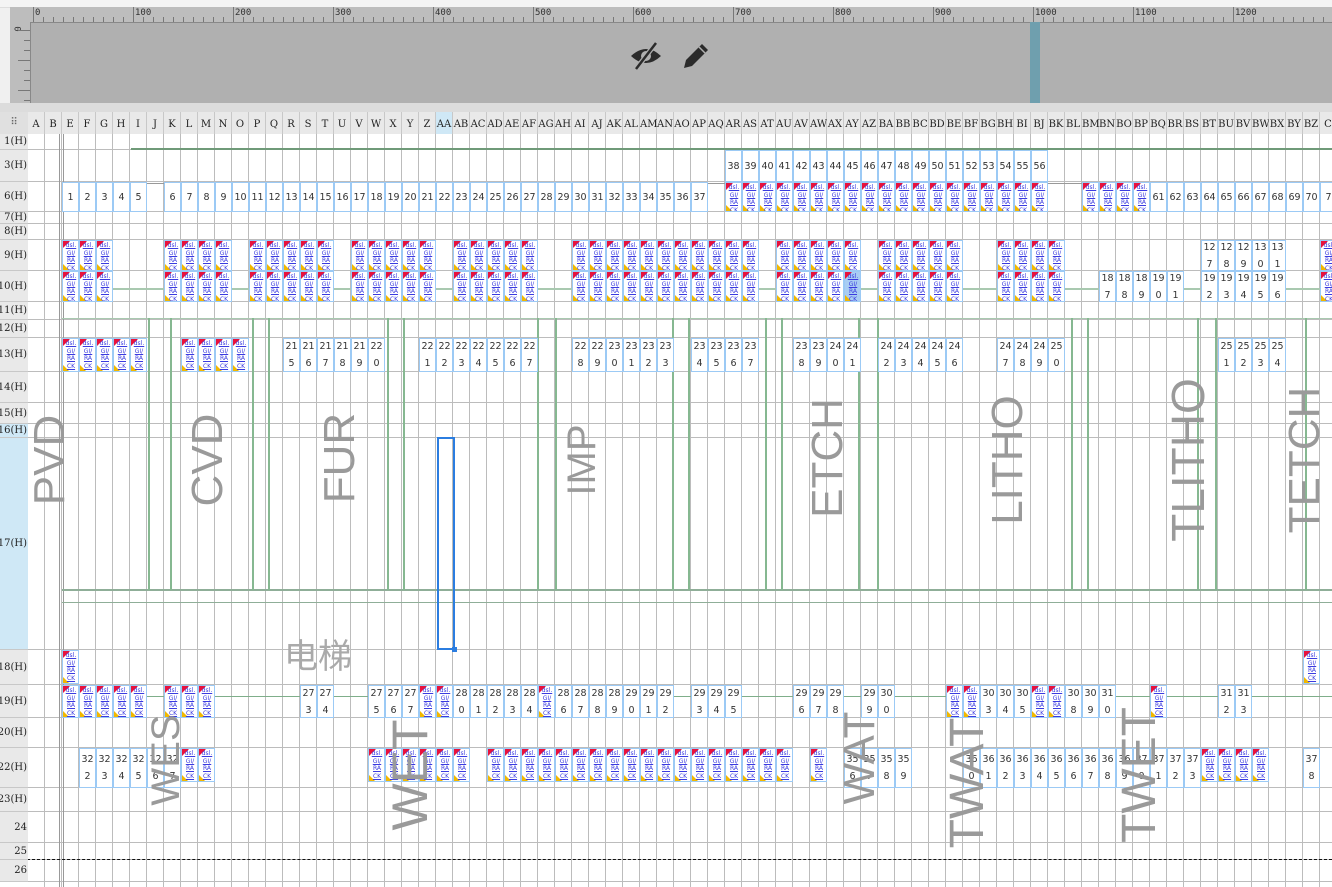  What do you see at coordinates (223, 197) in the screenshot?
I see `number-cell: 9` at bounding box center [223, 197].